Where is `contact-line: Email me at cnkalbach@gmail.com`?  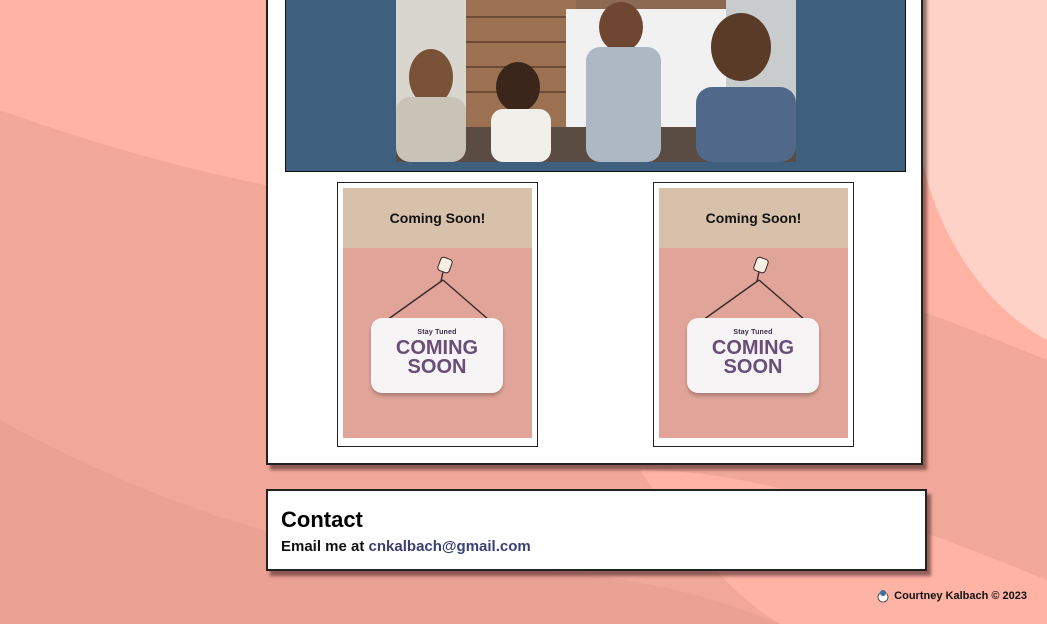
contact-line: Email me at cnkalbach@gmail.com is located at coordinates (406, 546).